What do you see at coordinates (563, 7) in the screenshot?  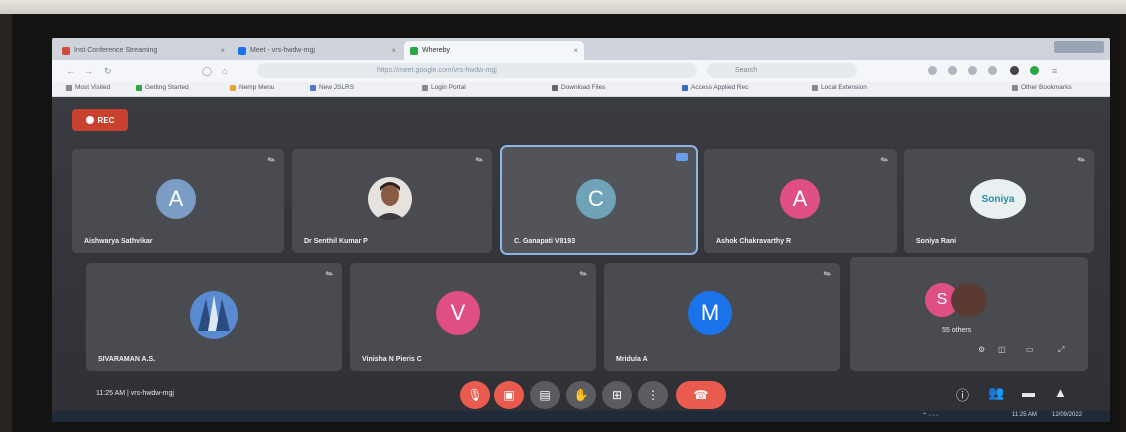 I see `wall-background` at bounding box center [563, 7].